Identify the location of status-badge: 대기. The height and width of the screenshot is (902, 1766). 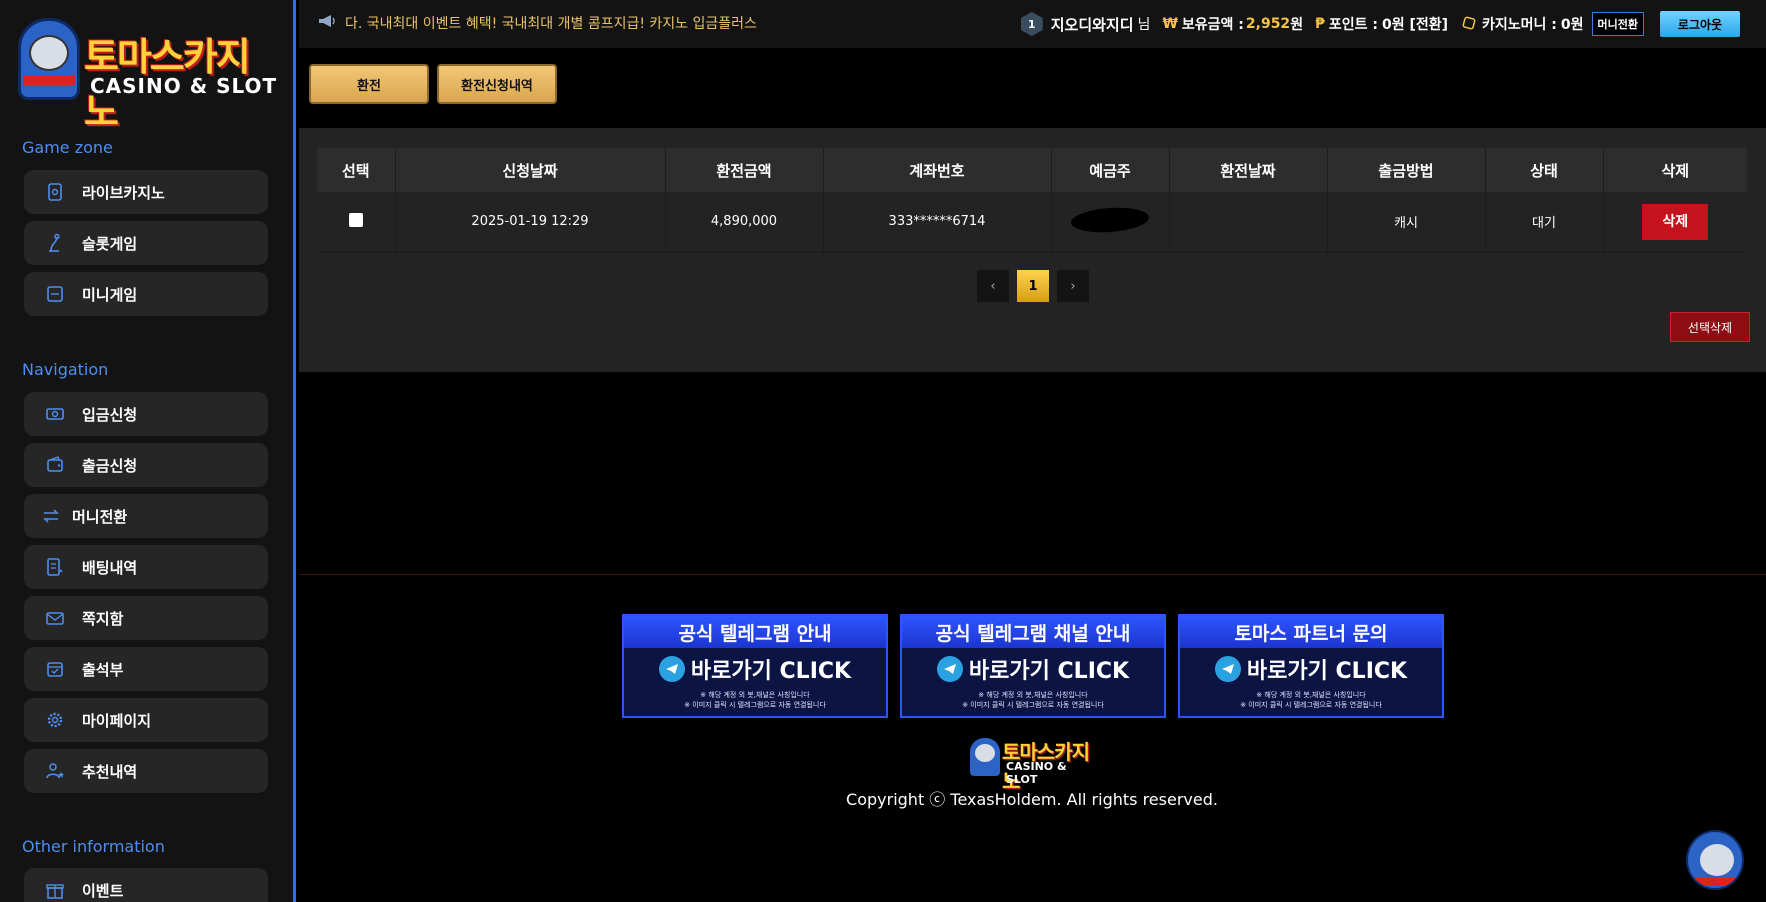
(1544, 222).